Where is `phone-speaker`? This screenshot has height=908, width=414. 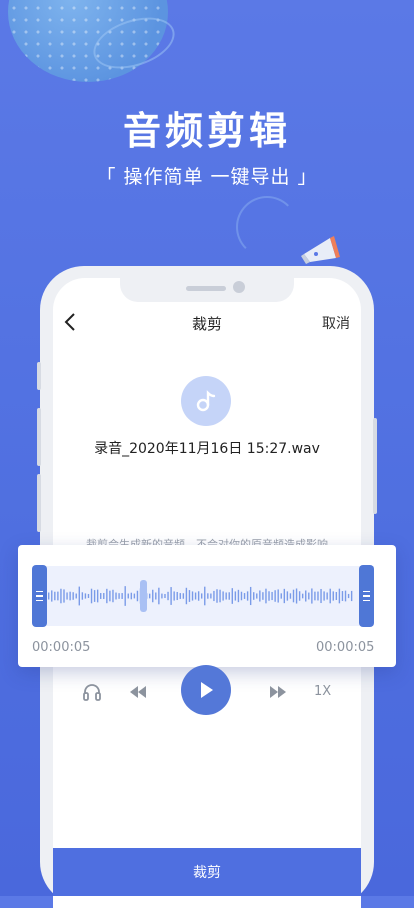
phone-speaker is located at coordinates (206, 288).